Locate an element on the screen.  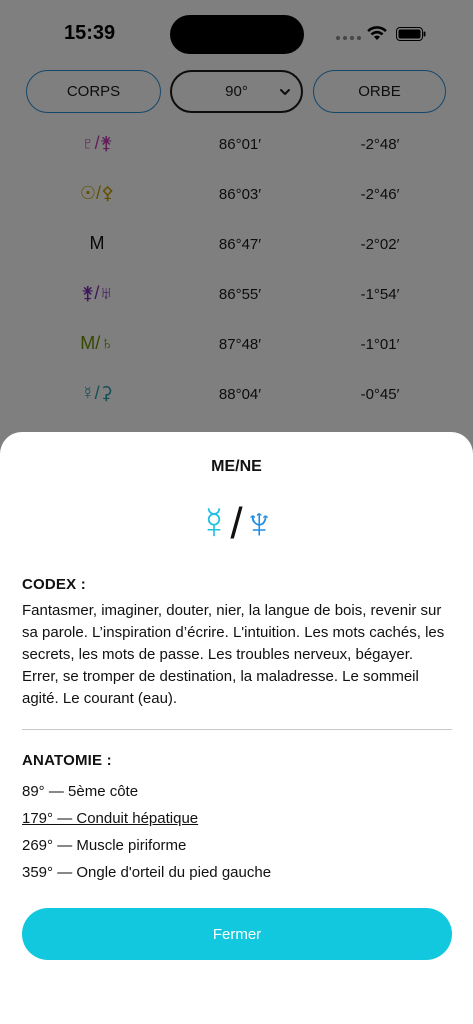
divider is located at coordinates (237, 729).